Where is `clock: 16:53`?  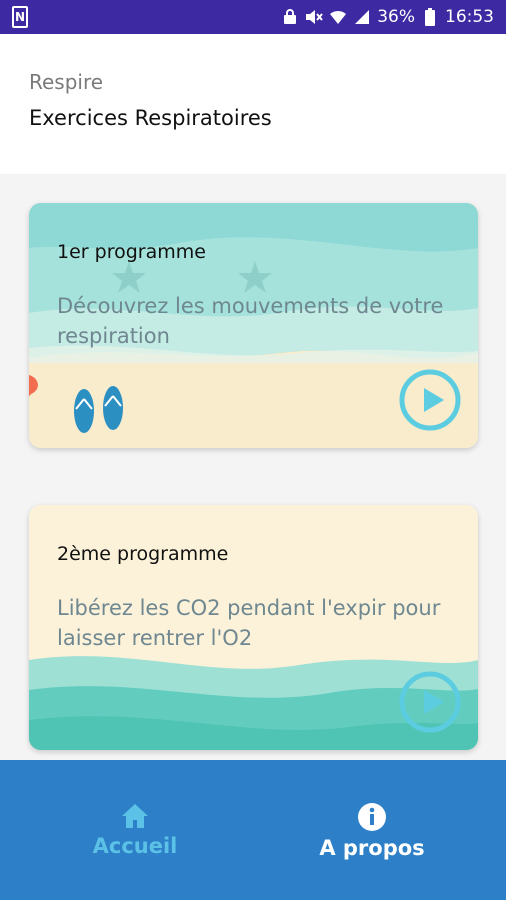 clock: 16:53 is located at coordinates (469, 17).